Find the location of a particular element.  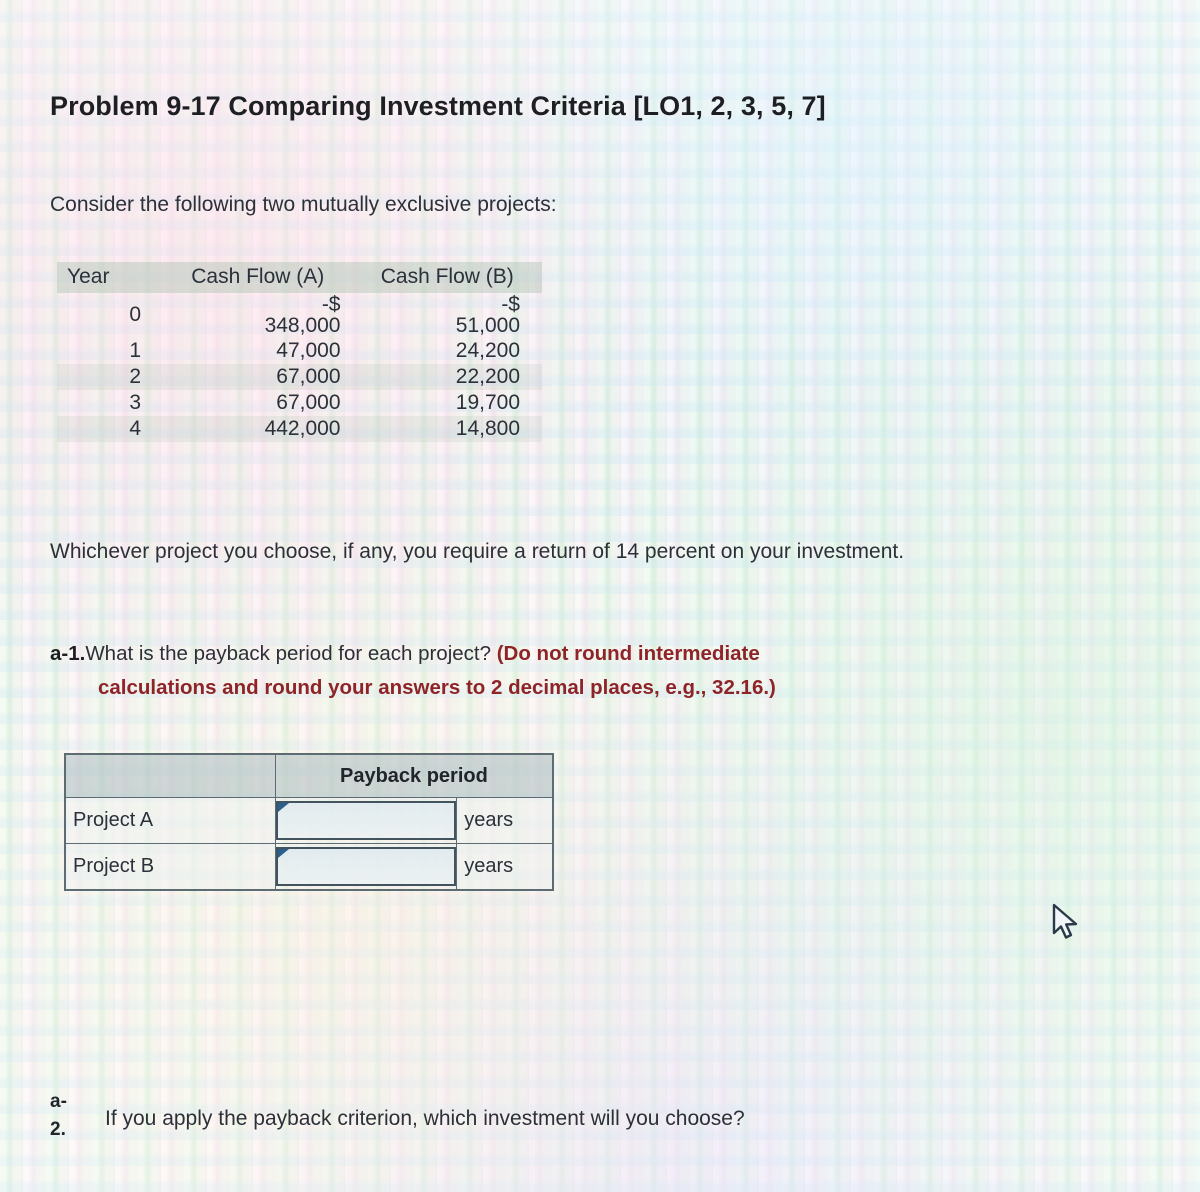

cell-cash-flow-b: -$ 51,000 is located at coordinates (448, 315).